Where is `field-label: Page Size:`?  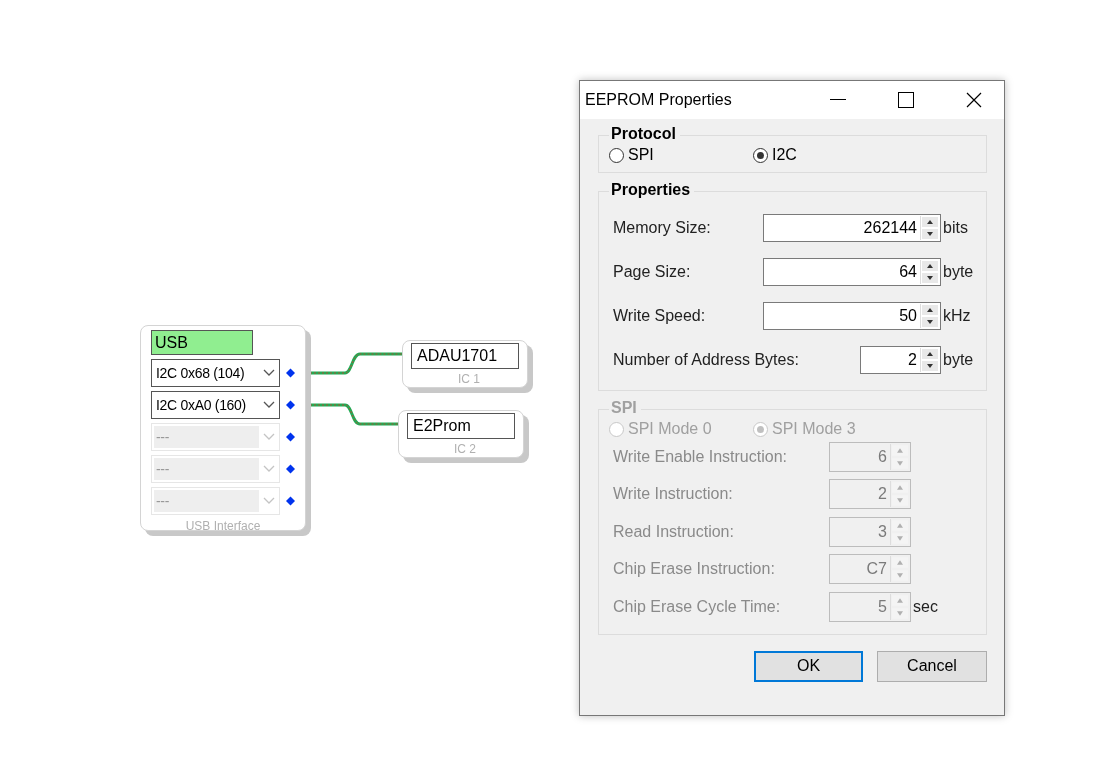
field-label: Page Size: is located at coordinates (652, 272).